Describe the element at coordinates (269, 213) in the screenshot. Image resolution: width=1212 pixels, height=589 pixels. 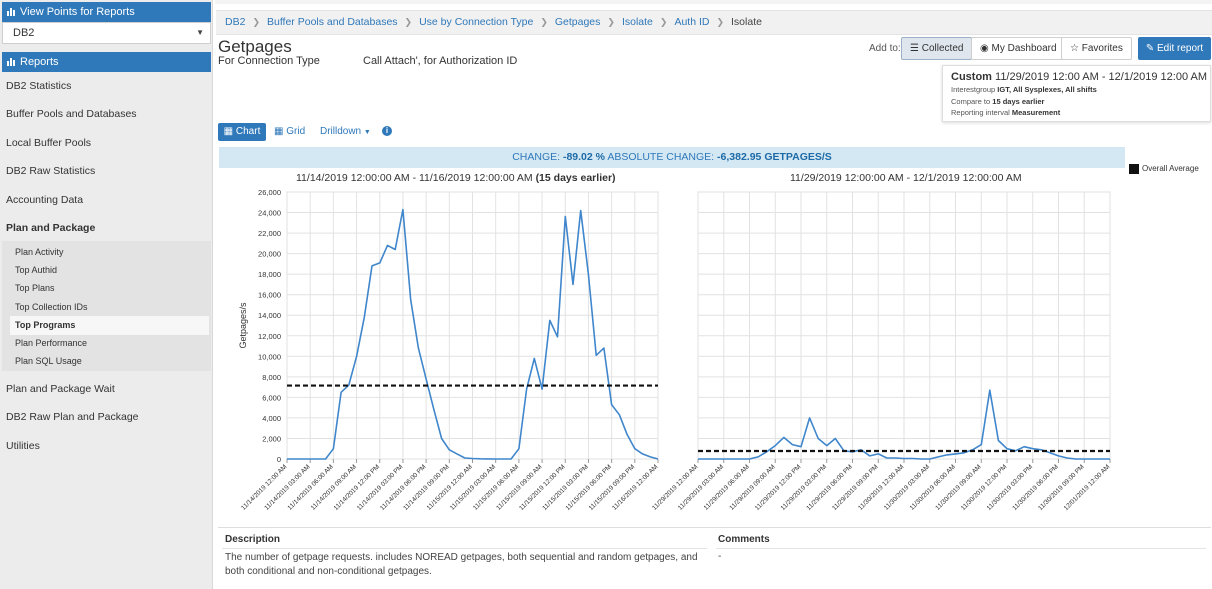
I see `y-tick-label: 24,000` at that location.